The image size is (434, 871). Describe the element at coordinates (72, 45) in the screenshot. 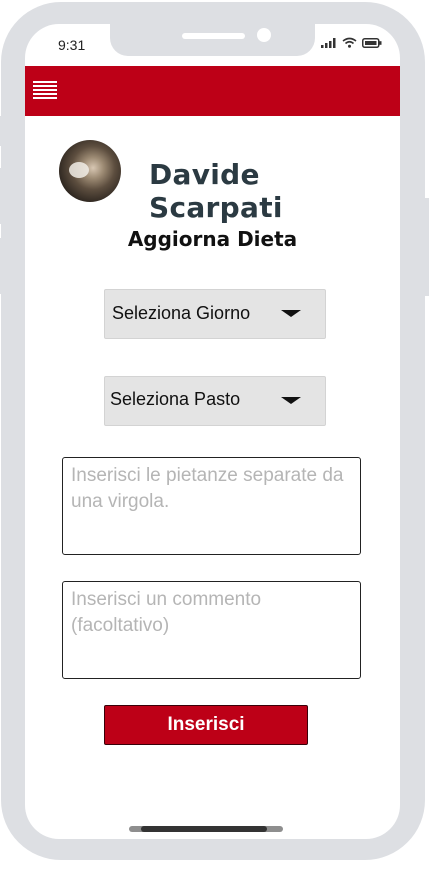

I see `status-time: 9:31` at that location.